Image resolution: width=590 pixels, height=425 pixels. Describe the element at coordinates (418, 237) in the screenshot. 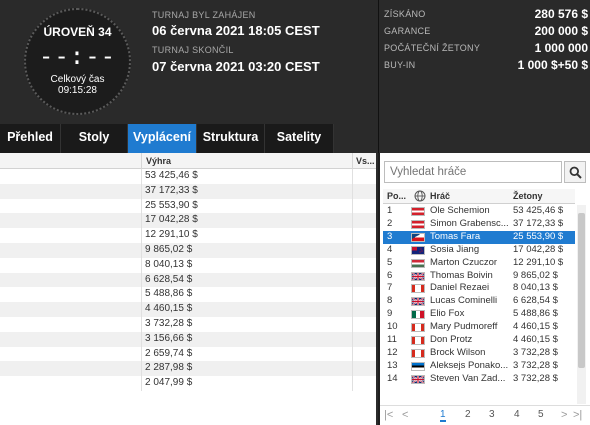

I see `czech-flag-icon` at that location.